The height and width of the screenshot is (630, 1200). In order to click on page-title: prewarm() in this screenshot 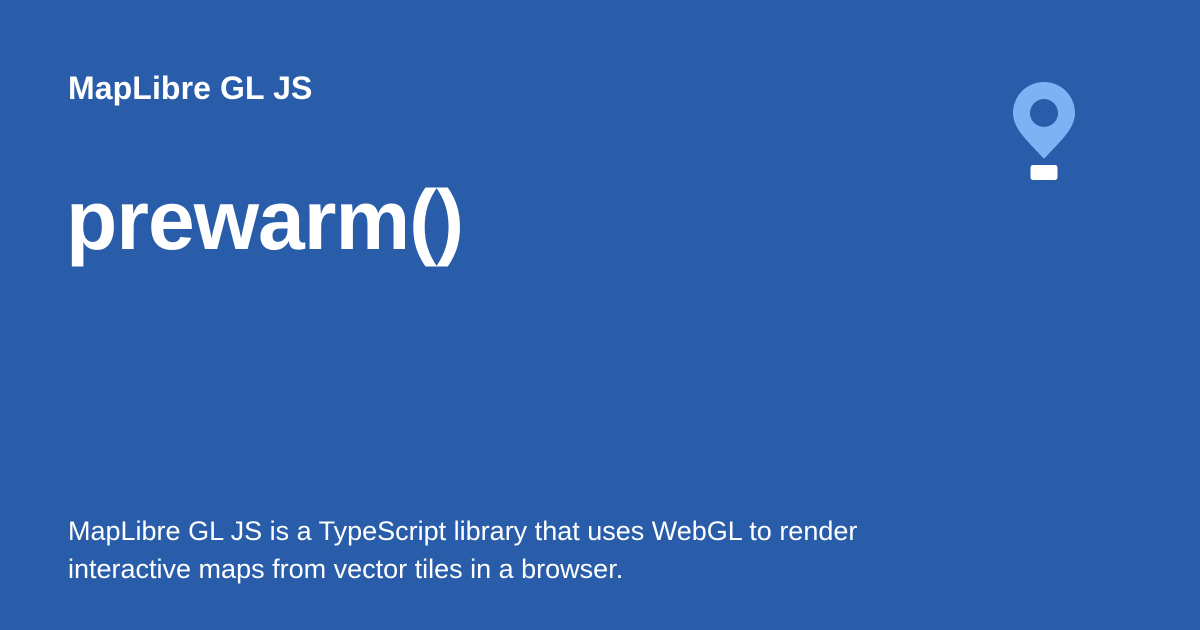, I will do `click(265, 220)`.